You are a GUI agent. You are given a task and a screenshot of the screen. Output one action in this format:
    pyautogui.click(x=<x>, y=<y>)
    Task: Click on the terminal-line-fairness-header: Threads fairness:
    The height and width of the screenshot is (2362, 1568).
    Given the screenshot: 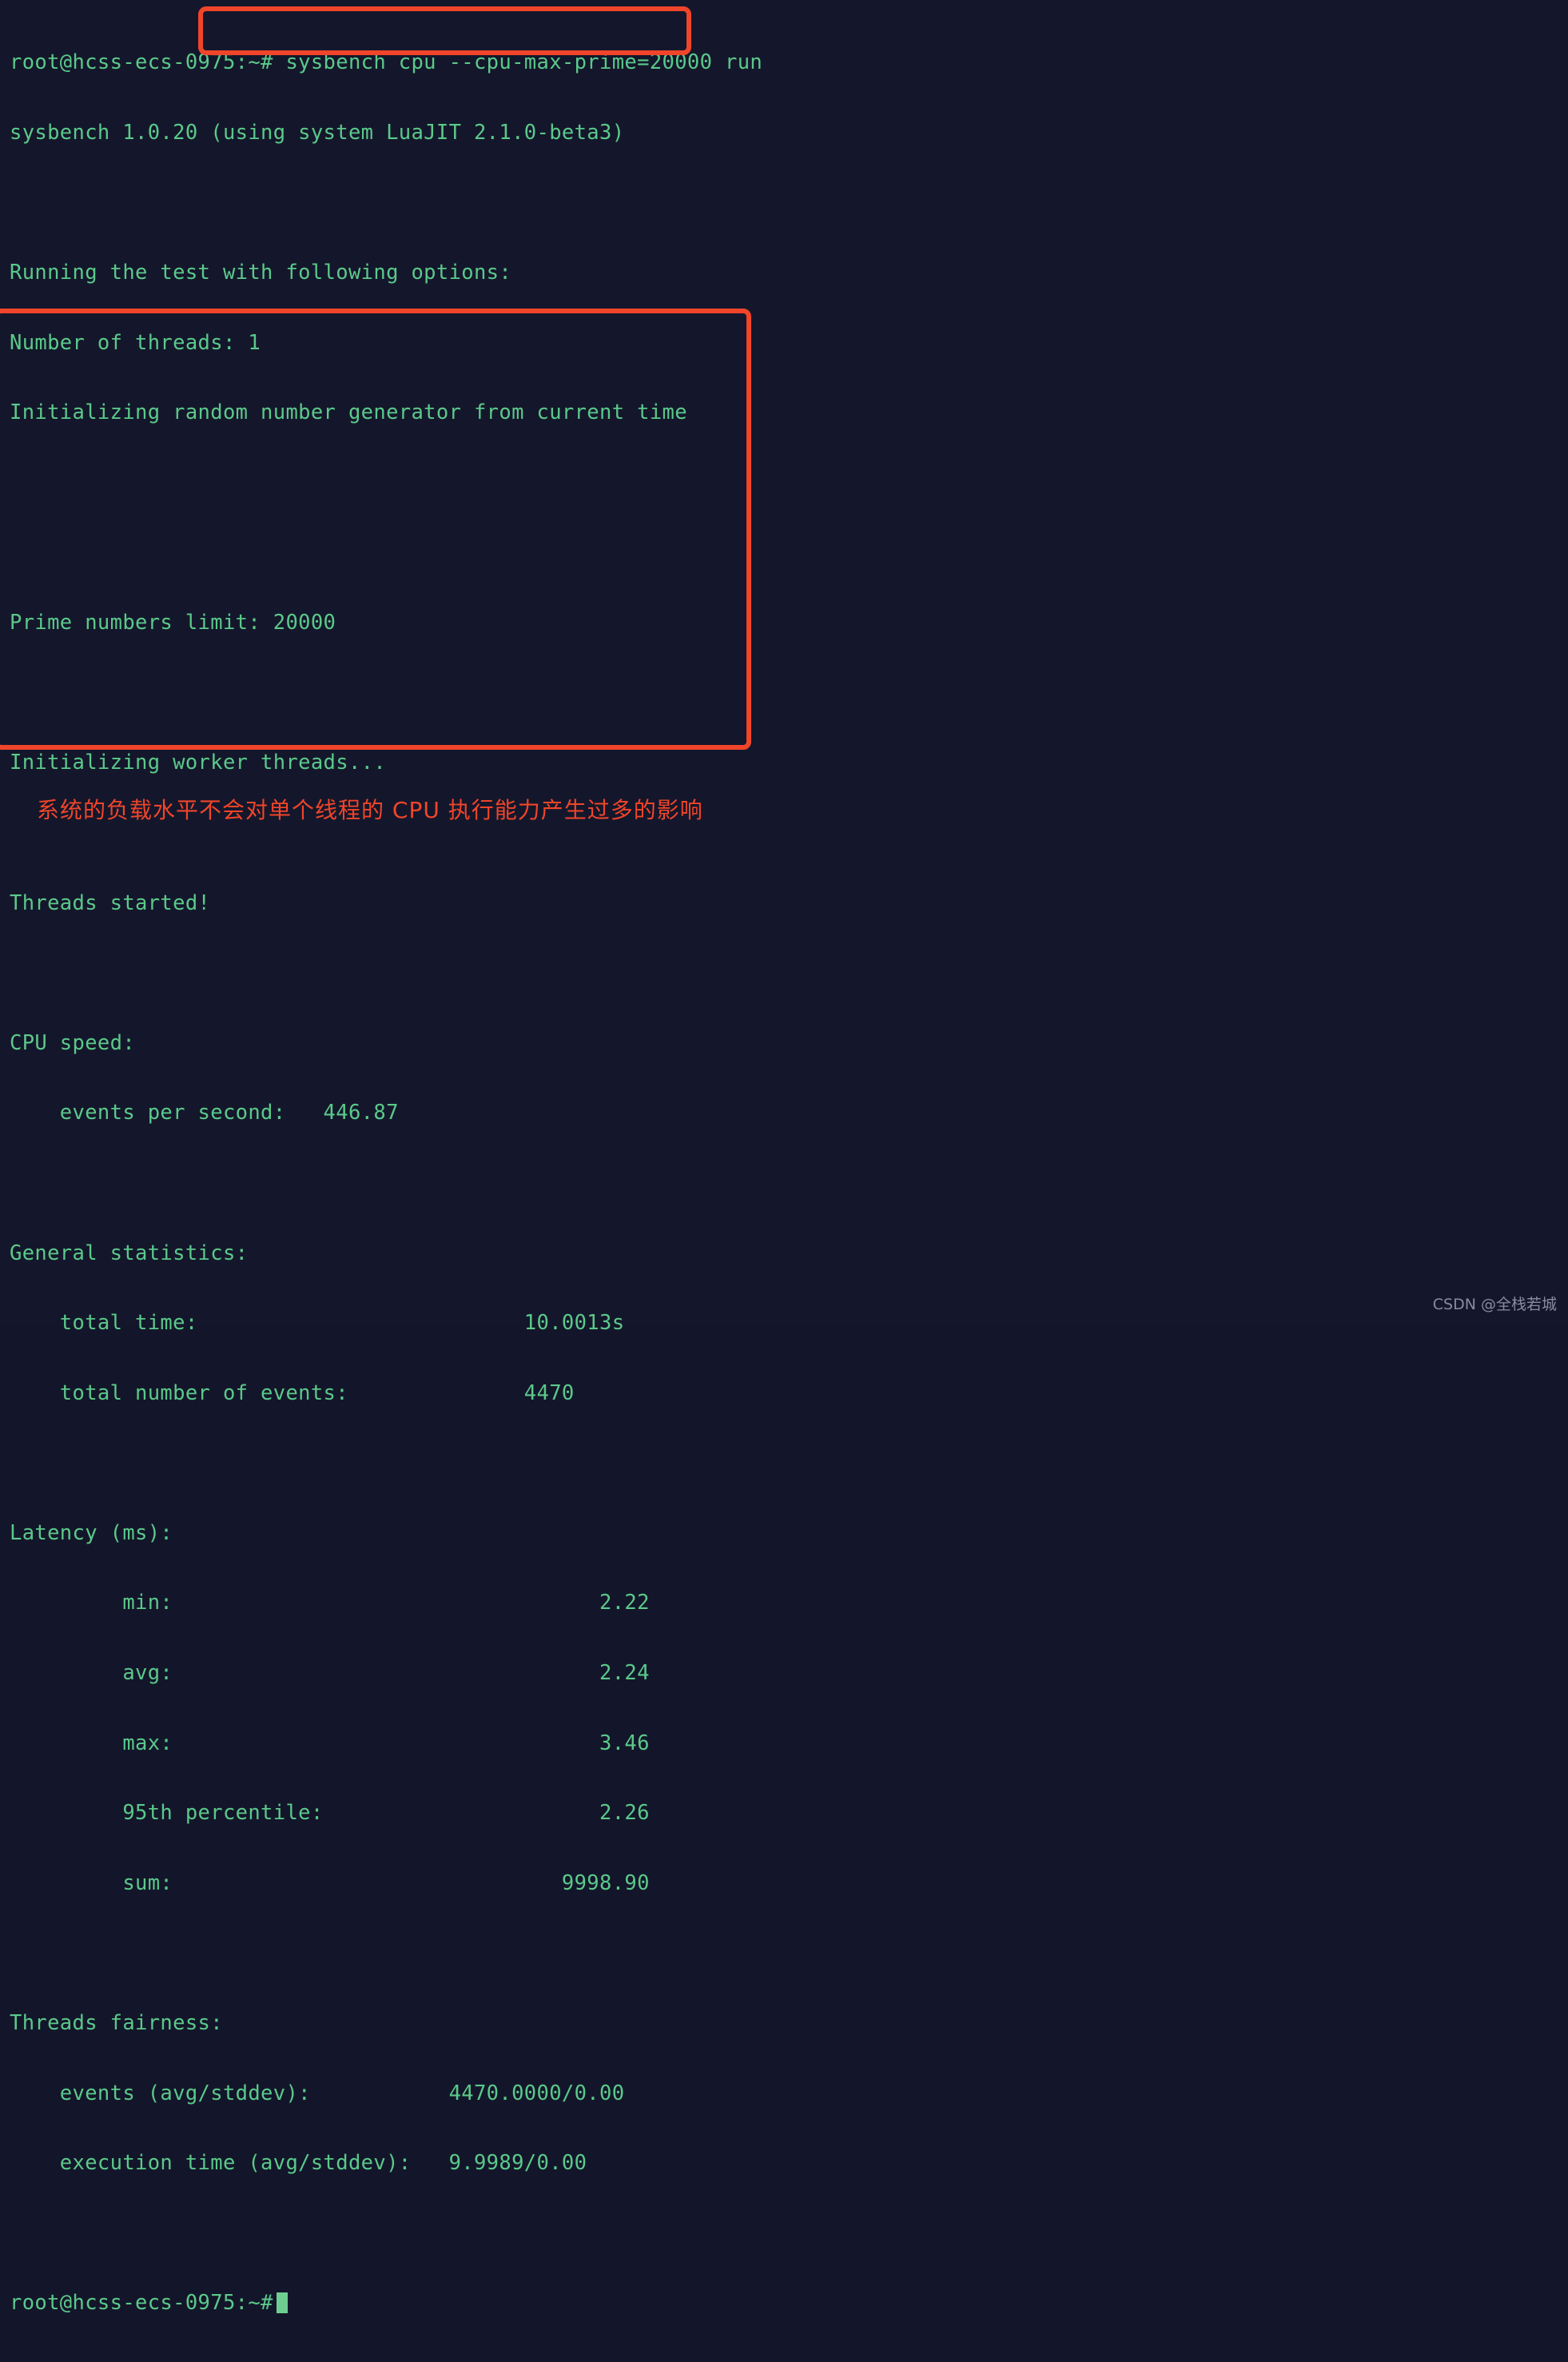 What is the action you would take?
    pyautogui.click(x=116, y=2024)
    